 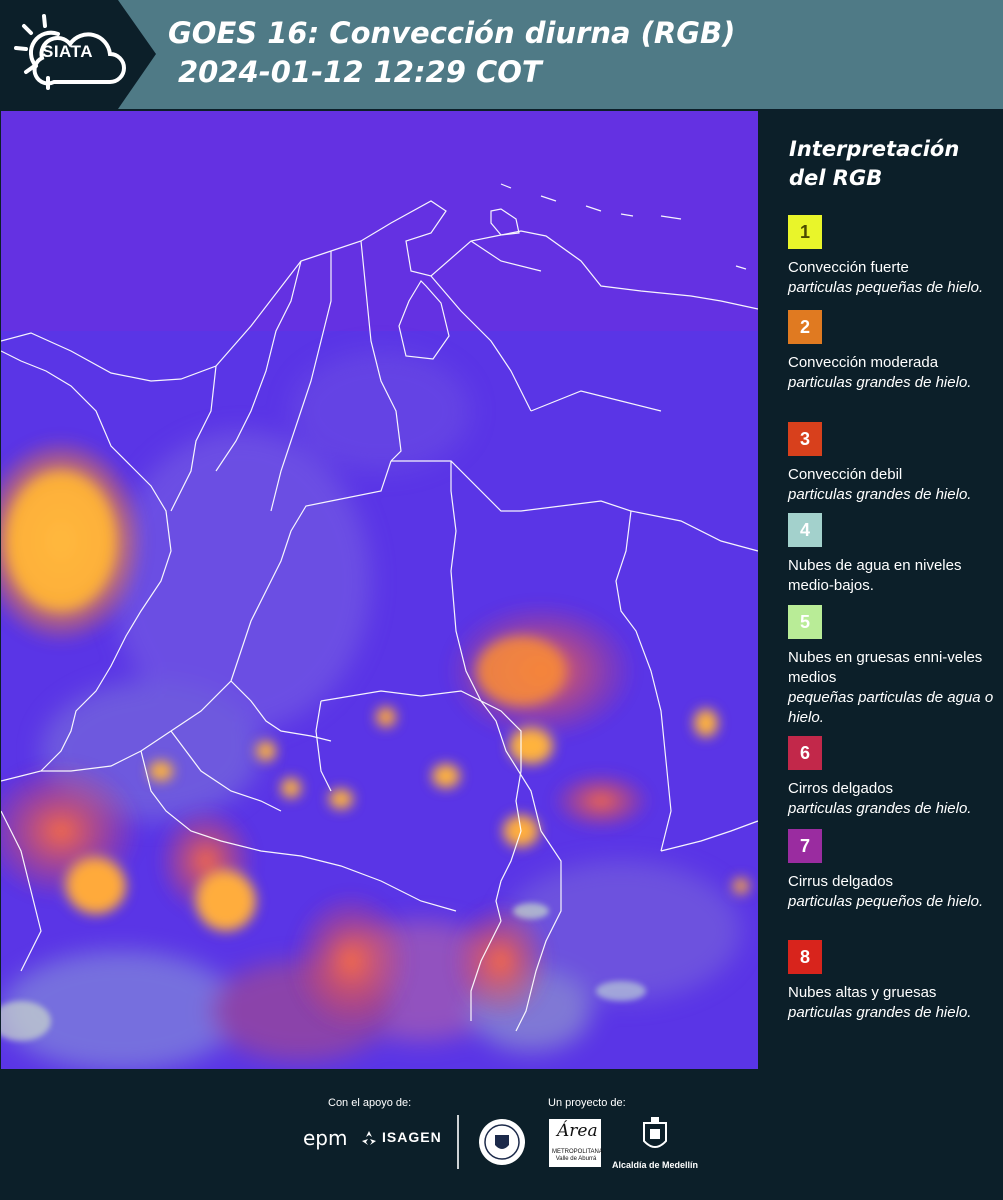 What do you see at coordinates (862, 992) in the screenshot?
I see `legend-item-name: Nubes altas y gruesas` at bounding box center [862, 992].